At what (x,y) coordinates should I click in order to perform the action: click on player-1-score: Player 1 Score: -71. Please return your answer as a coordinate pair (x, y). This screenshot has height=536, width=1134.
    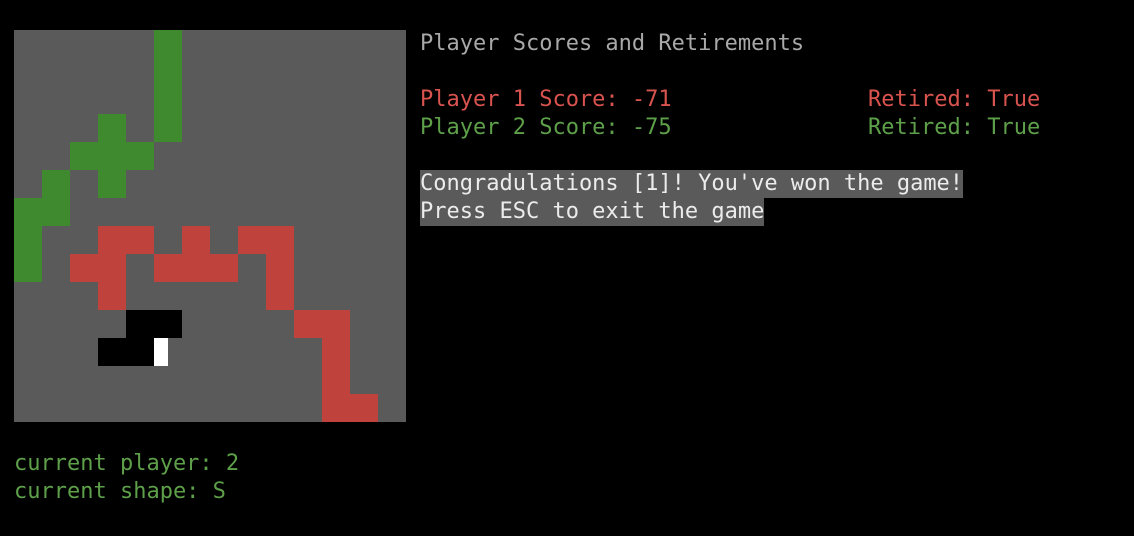
    Looking at the image, I should click on (546, 99).